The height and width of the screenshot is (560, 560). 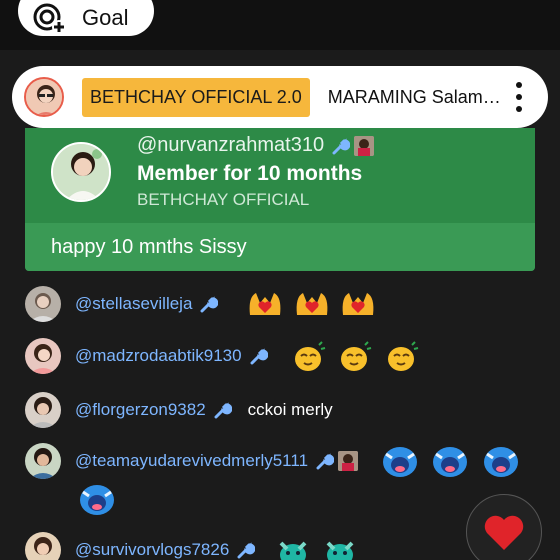 I want to click on chat-message: @stellasevilleja, so click(x=201, y=304).